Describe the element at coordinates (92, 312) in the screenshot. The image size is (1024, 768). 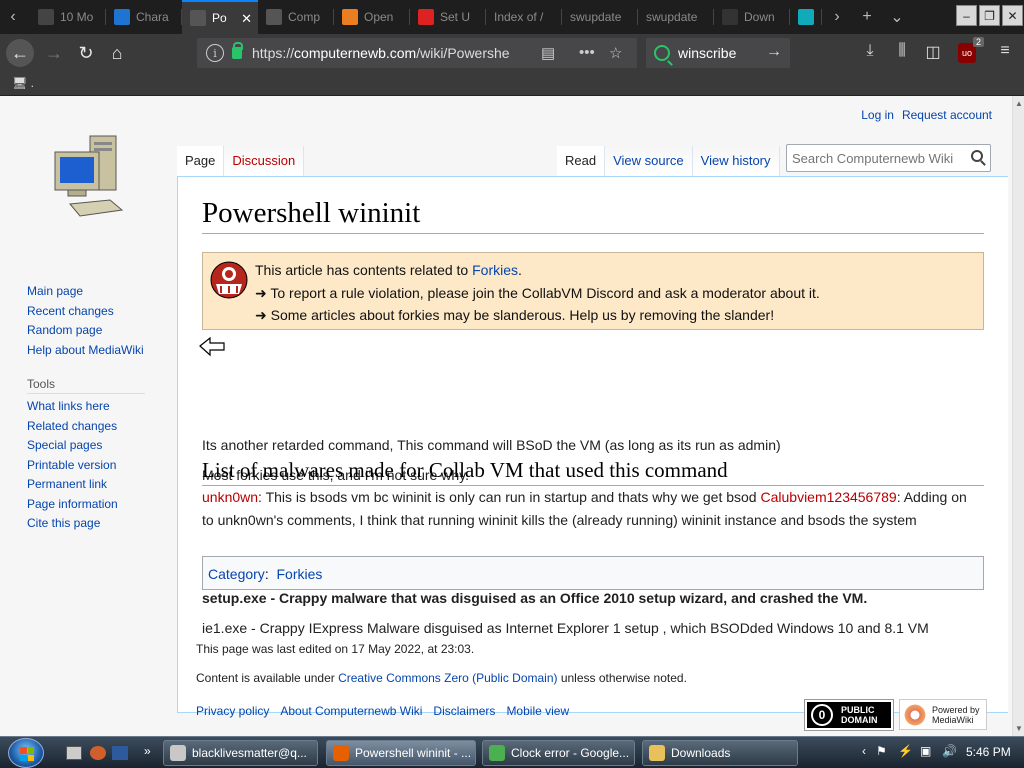
I see `sidebar-item-recent-changes: Recent changes` at that location.